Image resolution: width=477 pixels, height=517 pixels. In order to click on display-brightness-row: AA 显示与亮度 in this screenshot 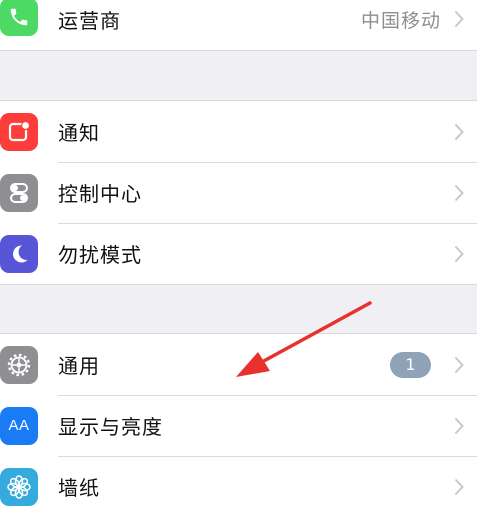, I will do `click(238, 425)`.